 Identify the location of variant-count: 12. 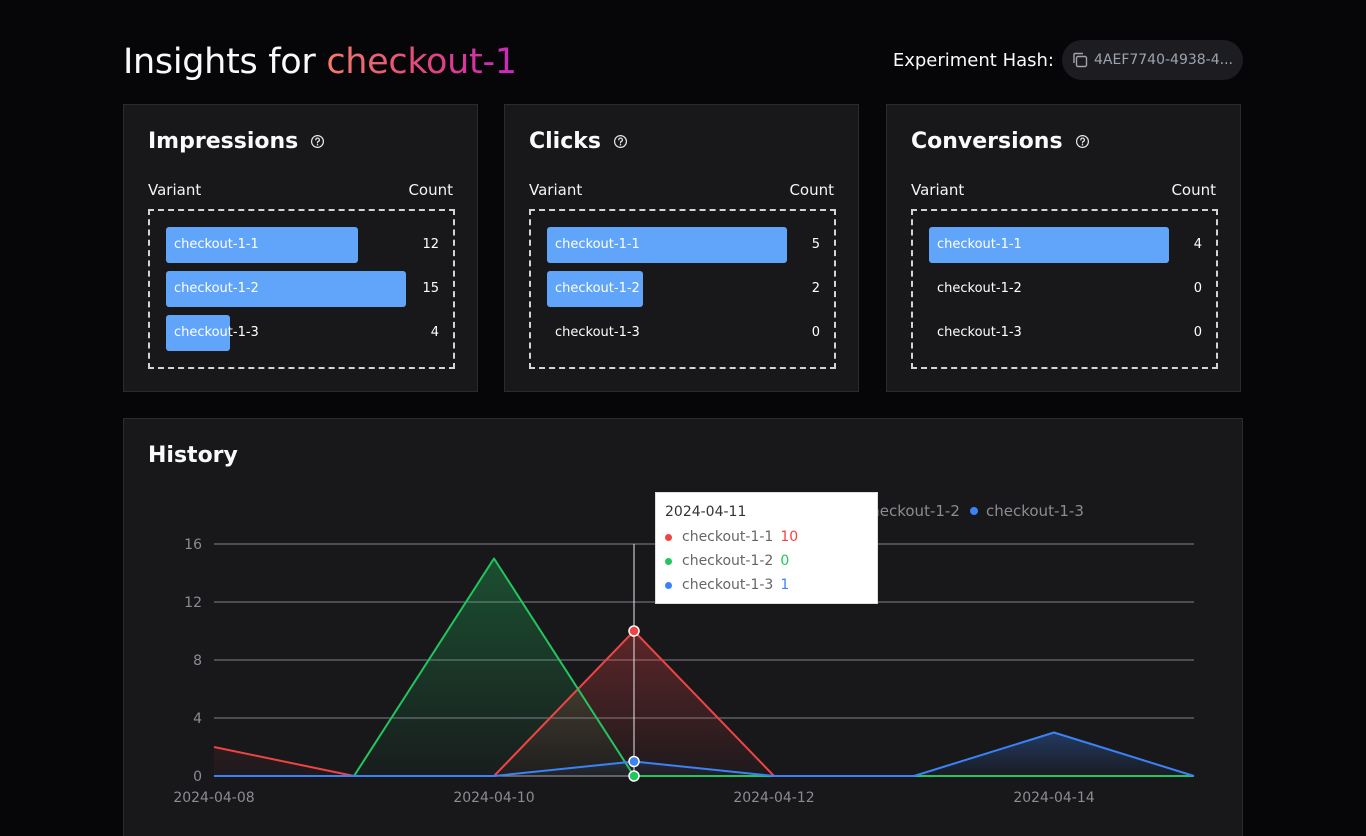
(430, 244).